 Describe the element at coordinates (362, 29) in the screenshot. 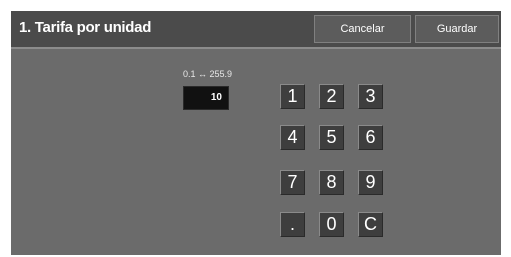

I see `cancel-button: Cancelar` at that location.